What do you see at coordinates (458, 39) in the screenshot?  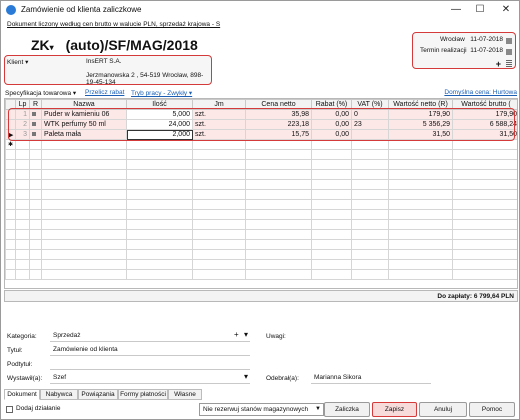 I see `city-date-row: Wrocław 11-07-2018` at bounding box center [458, 39].